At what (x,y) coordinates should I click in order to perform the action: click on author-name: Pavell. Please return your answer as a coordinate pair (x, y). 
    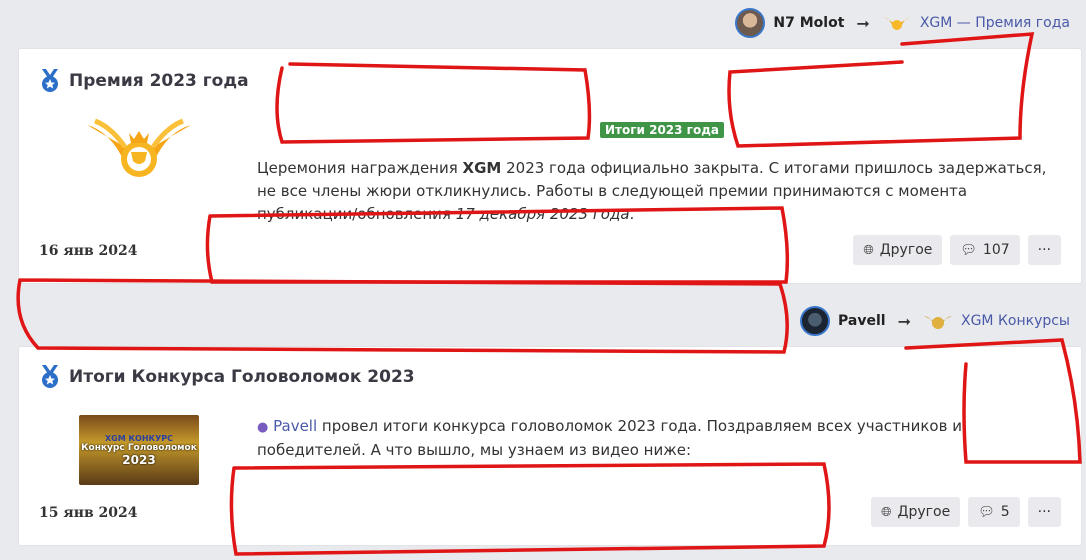
    Looking at the image, I should click on (862, 321).